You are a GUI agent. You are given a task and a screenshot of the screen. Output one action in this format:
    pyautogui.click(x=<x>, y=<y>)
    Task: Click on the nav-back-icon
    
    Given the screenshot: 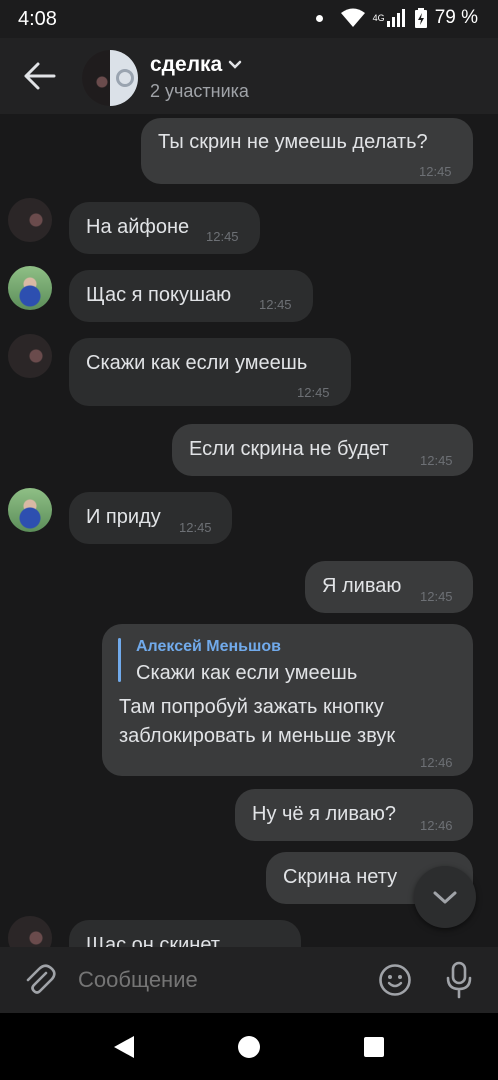 What is the action you would take?
    pyautogui.click(x=124, y=1047)
    